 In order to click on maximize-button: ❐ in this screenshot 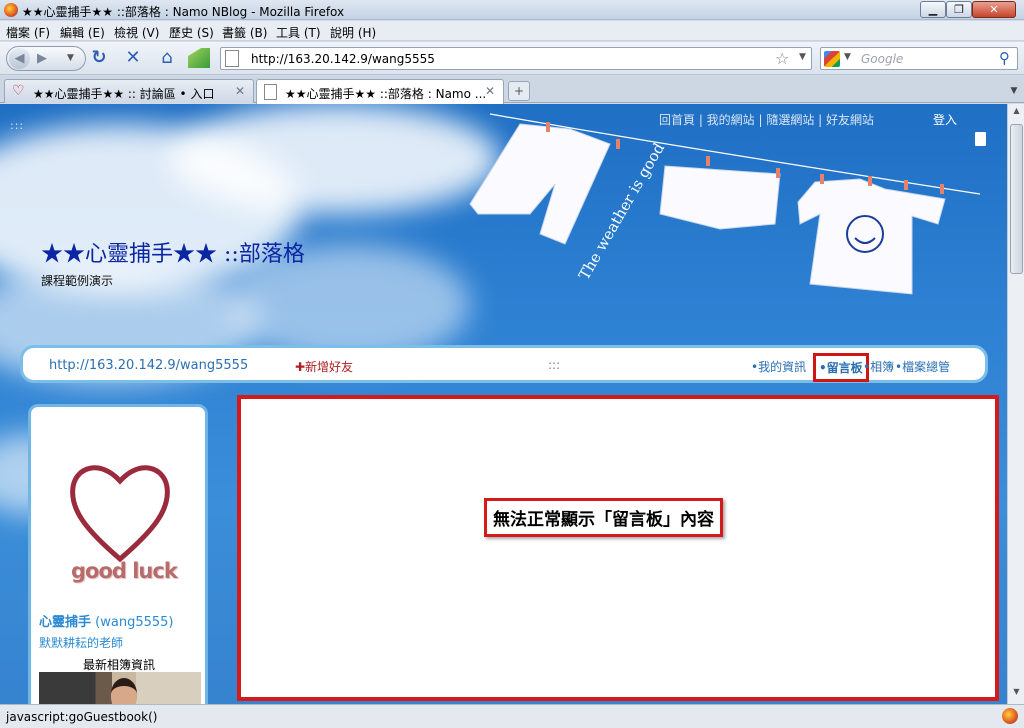, I will do `click(959, 9)`.